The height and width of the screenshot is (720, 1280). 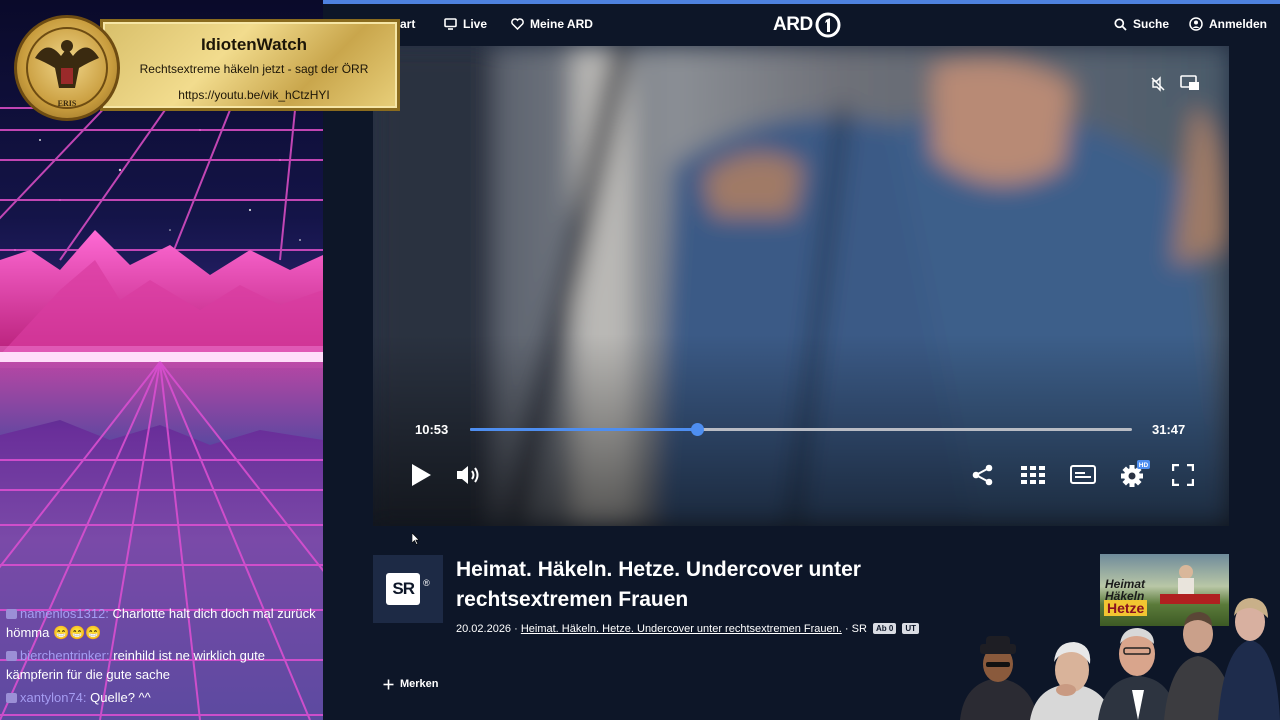 I want to click on nav-meine-ard: Meine ARD, so click(x=552, y=24).